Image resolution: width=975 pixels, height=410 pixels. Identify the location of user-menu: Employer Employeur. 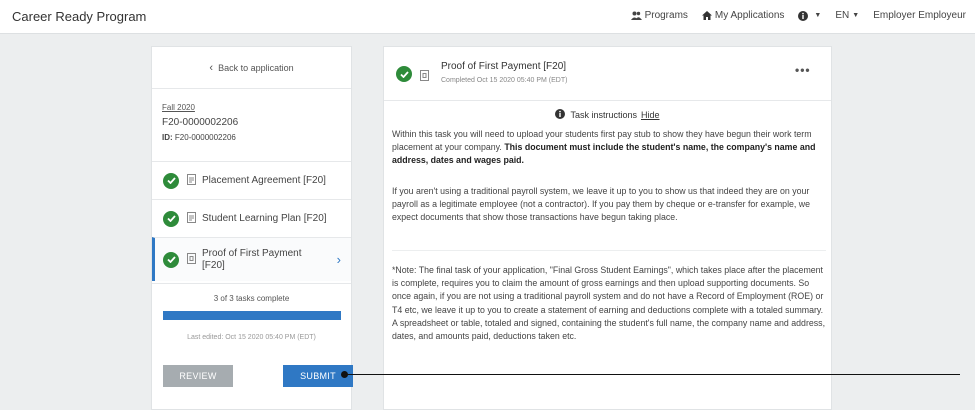
(919, 15).